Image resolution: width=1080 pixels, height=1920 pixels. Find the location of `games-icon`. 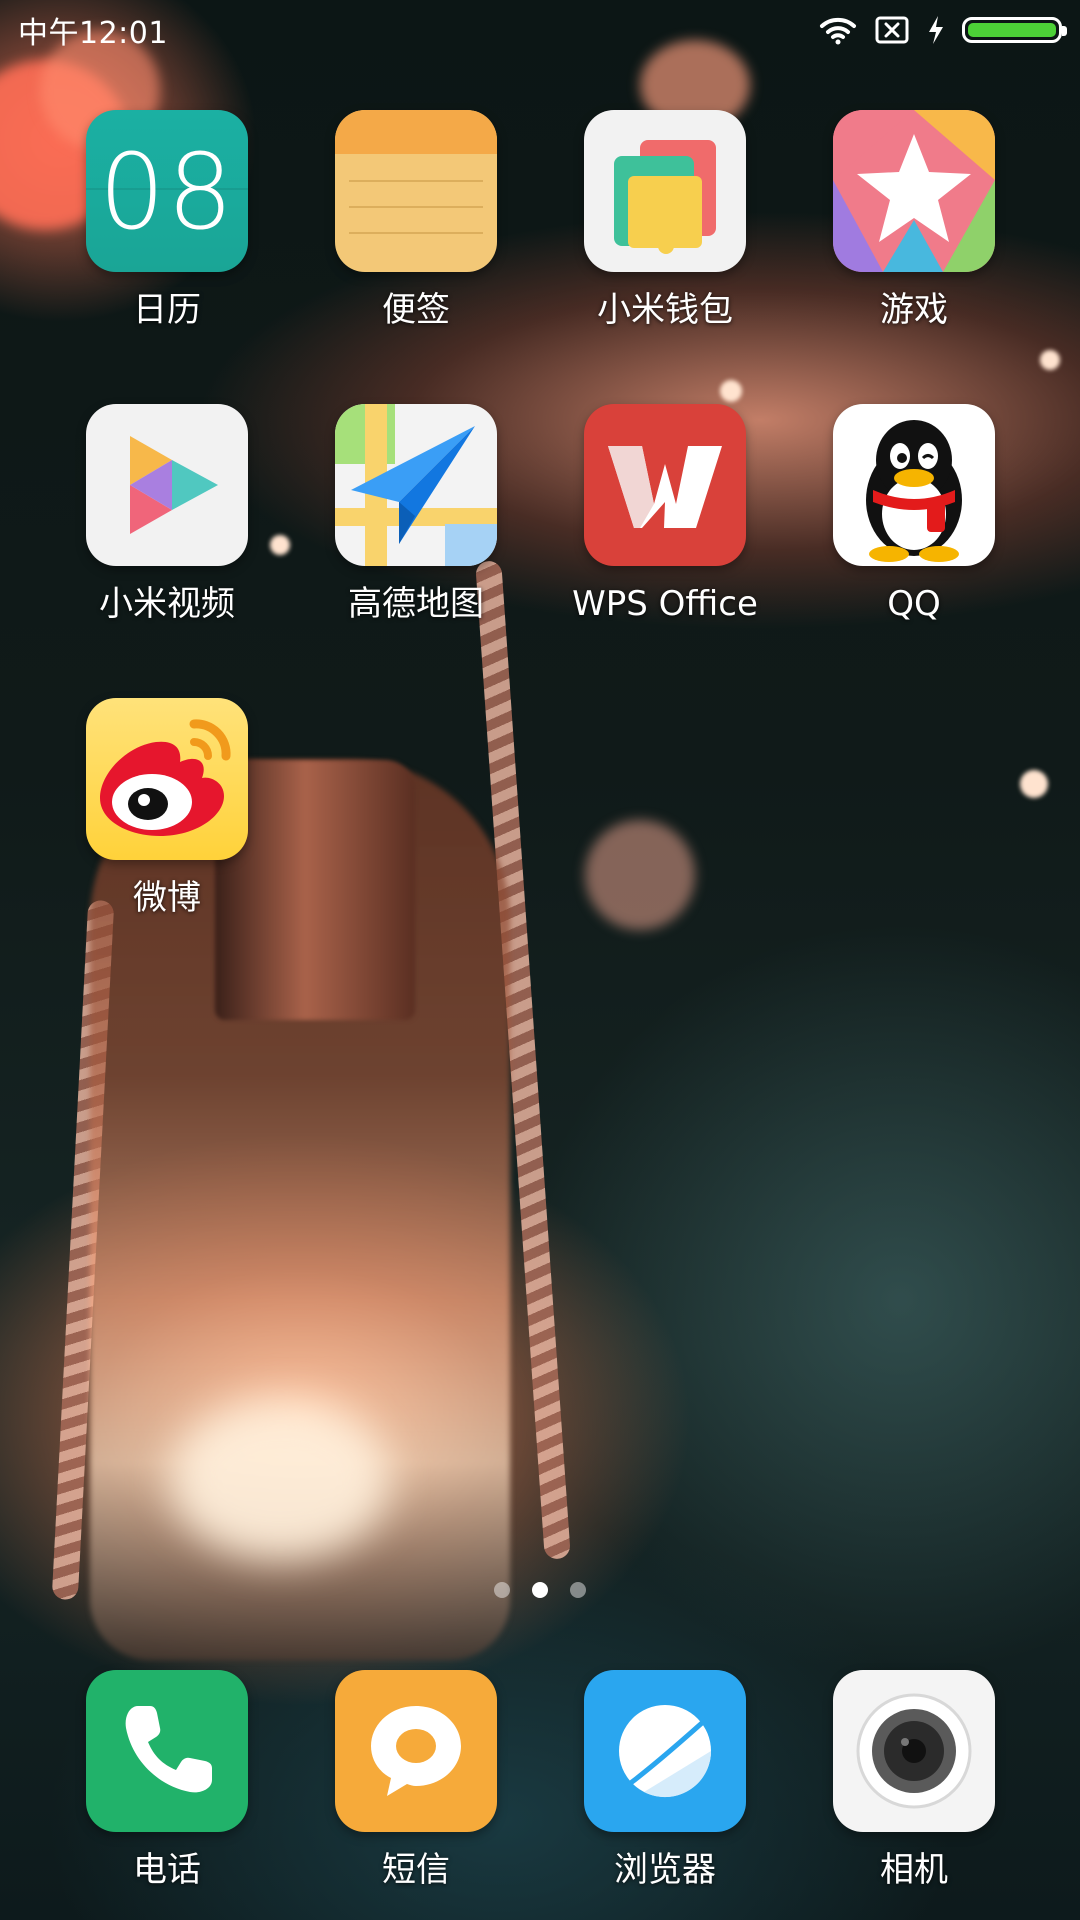

games-icon is located at coordinates (914, 191).